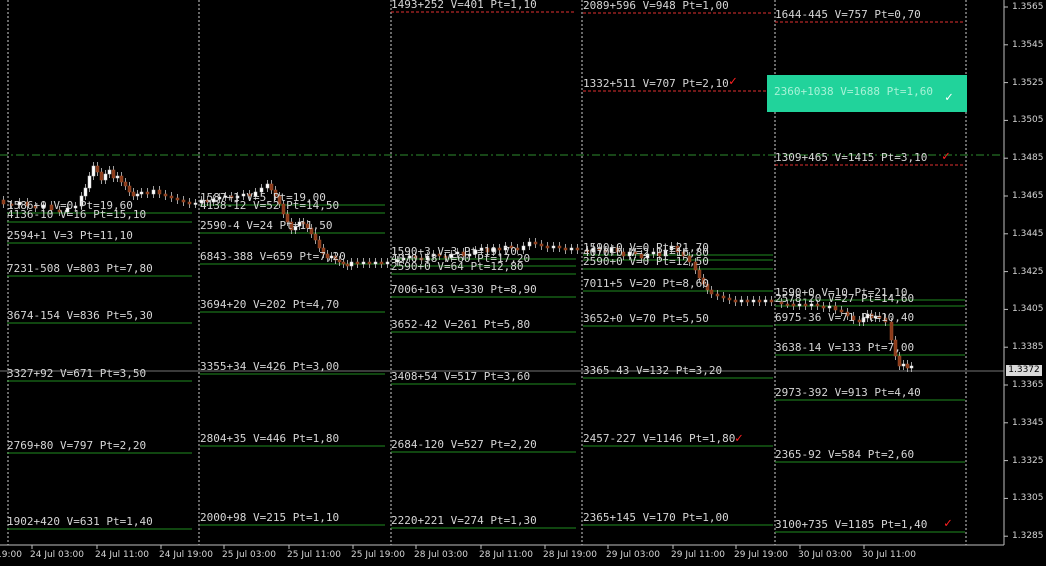  What do you see at coordinates (457, 266) in the screenshot?
I see `level-label: 2590+0 V=64 Pt=12,80` at bounding box center [457, 266].